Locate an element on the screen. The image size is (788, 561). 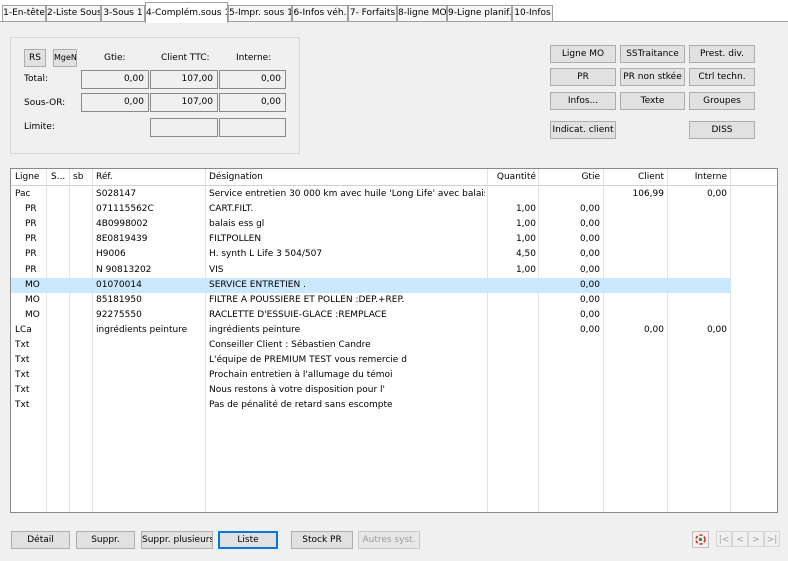
col-client-ttc-label: Client TTC: is located at coordinates (185, 58).